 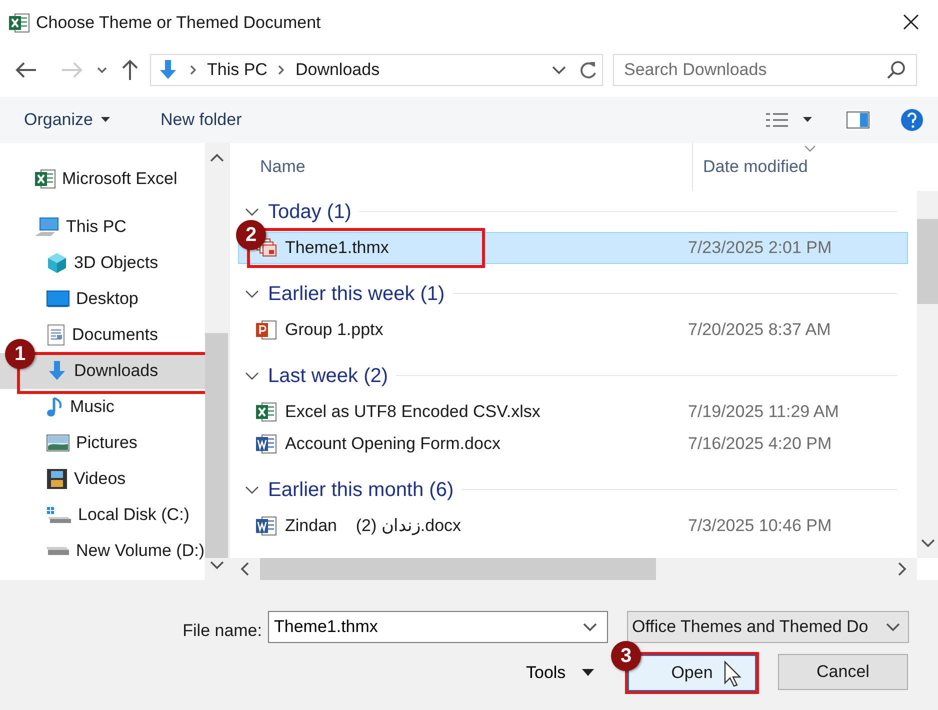 What do you see at coordinates (178, 23) in the screenshot?
I see `window-title: Choose Theme or Themed Document` at bounding box center [178, 23].